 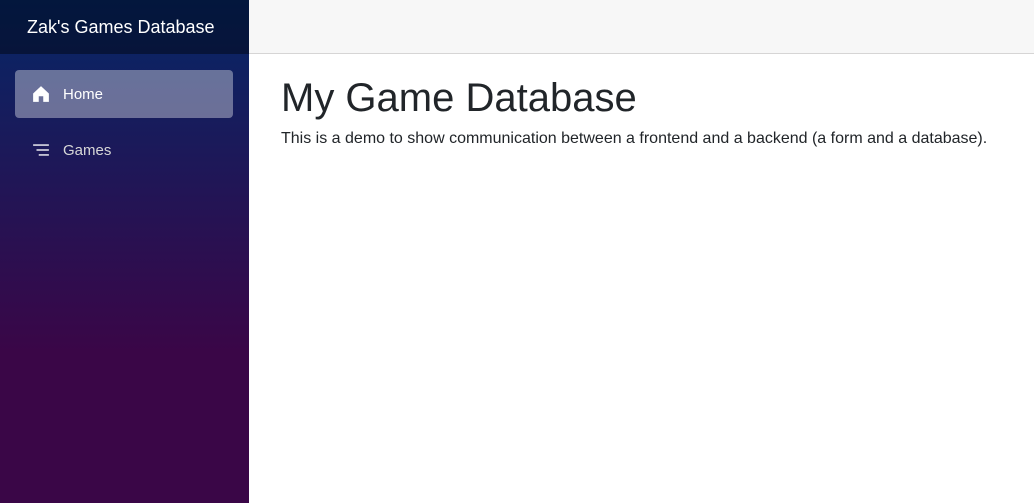 I want to click on sidebar-nav: Home Games, so click(x=124, y=118).